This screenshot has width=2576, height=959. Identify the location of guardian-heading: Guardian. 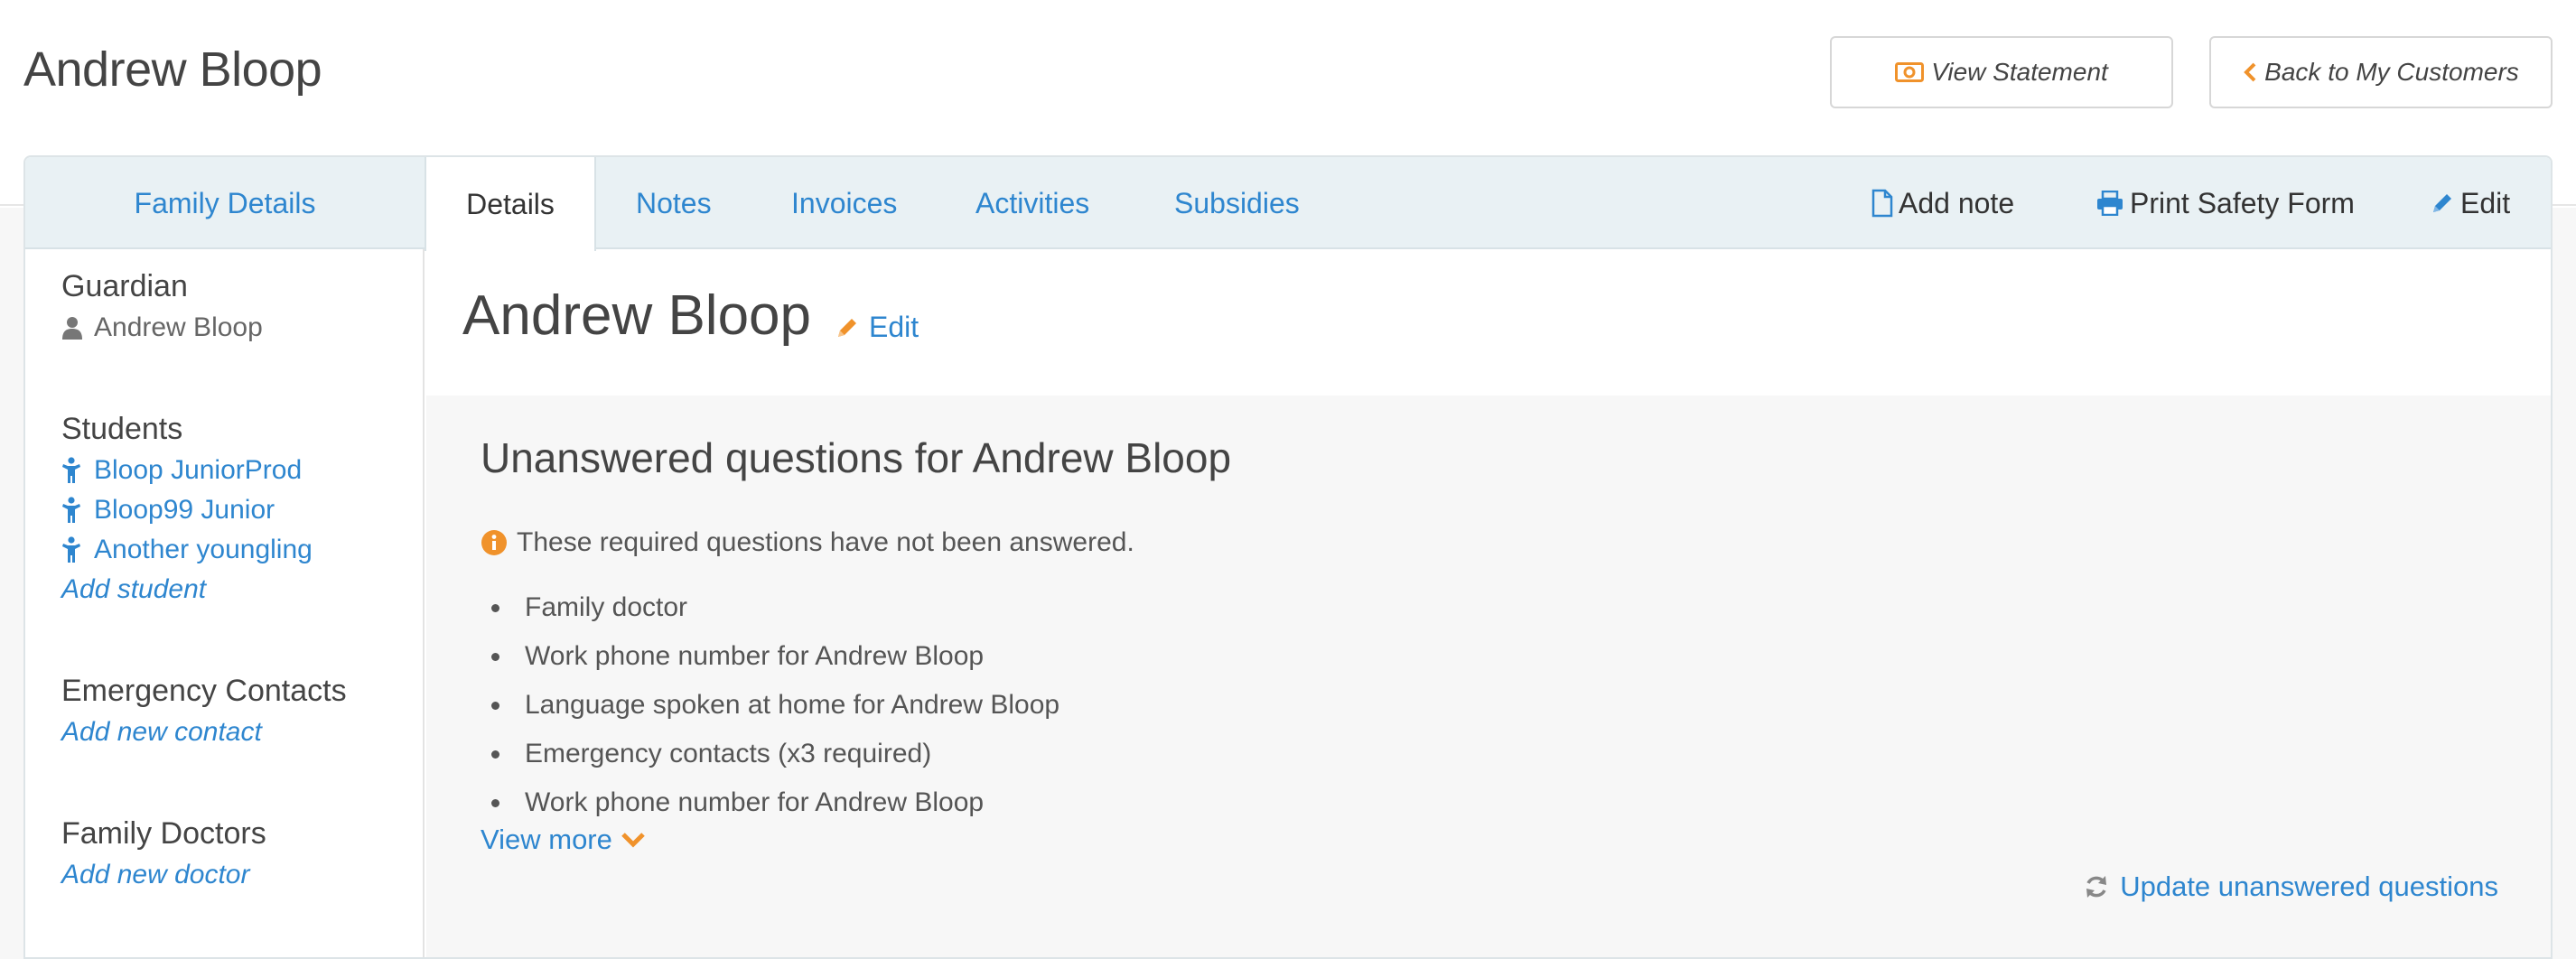
(124, 286).